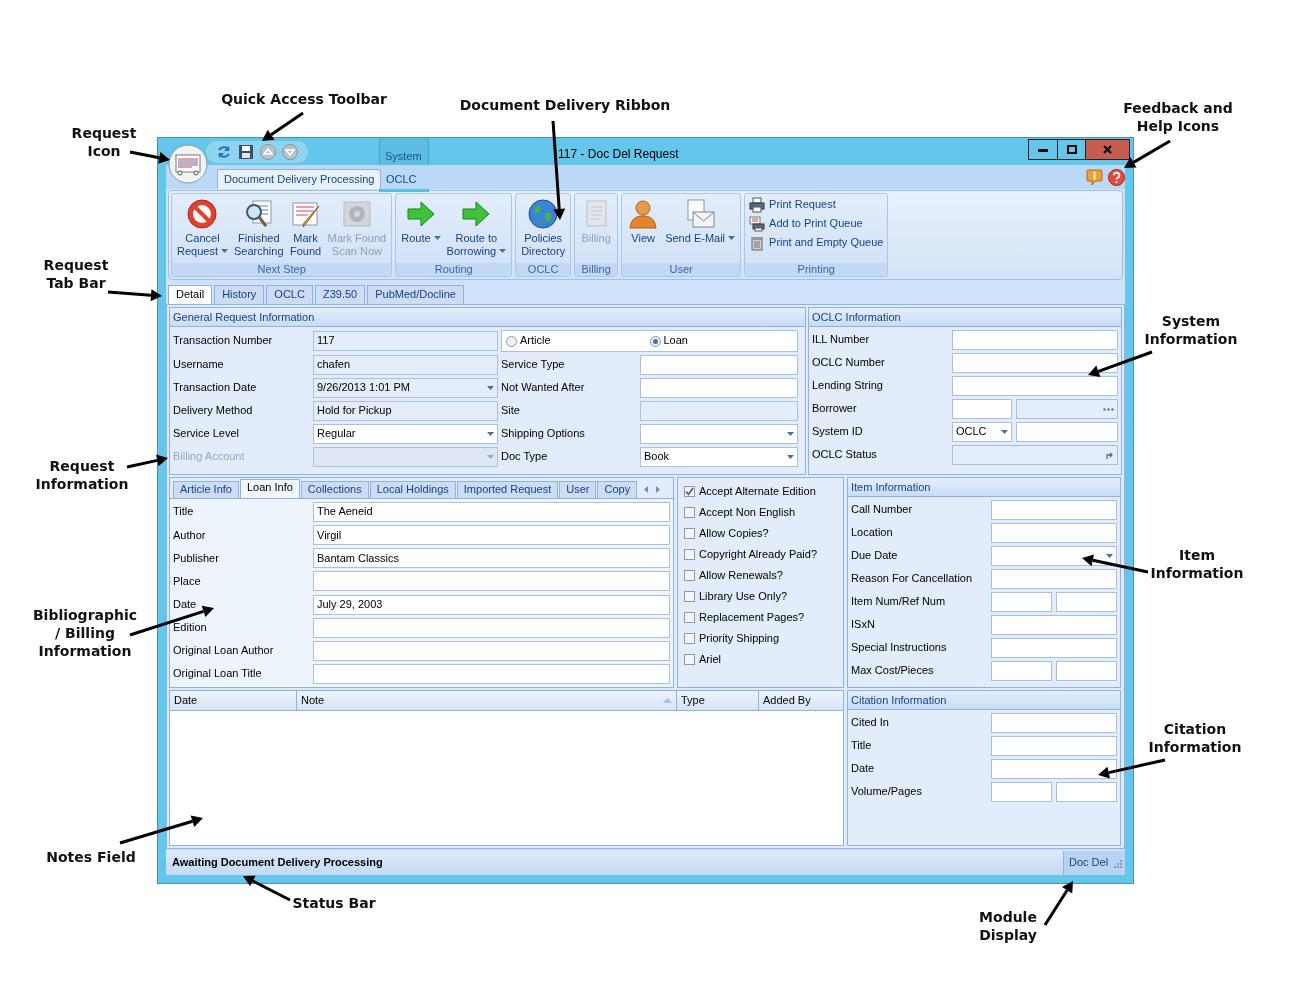  Describe the element at coordinates (507, 489) in the screenshot. I see `section-tab: Imported Request` at that location.